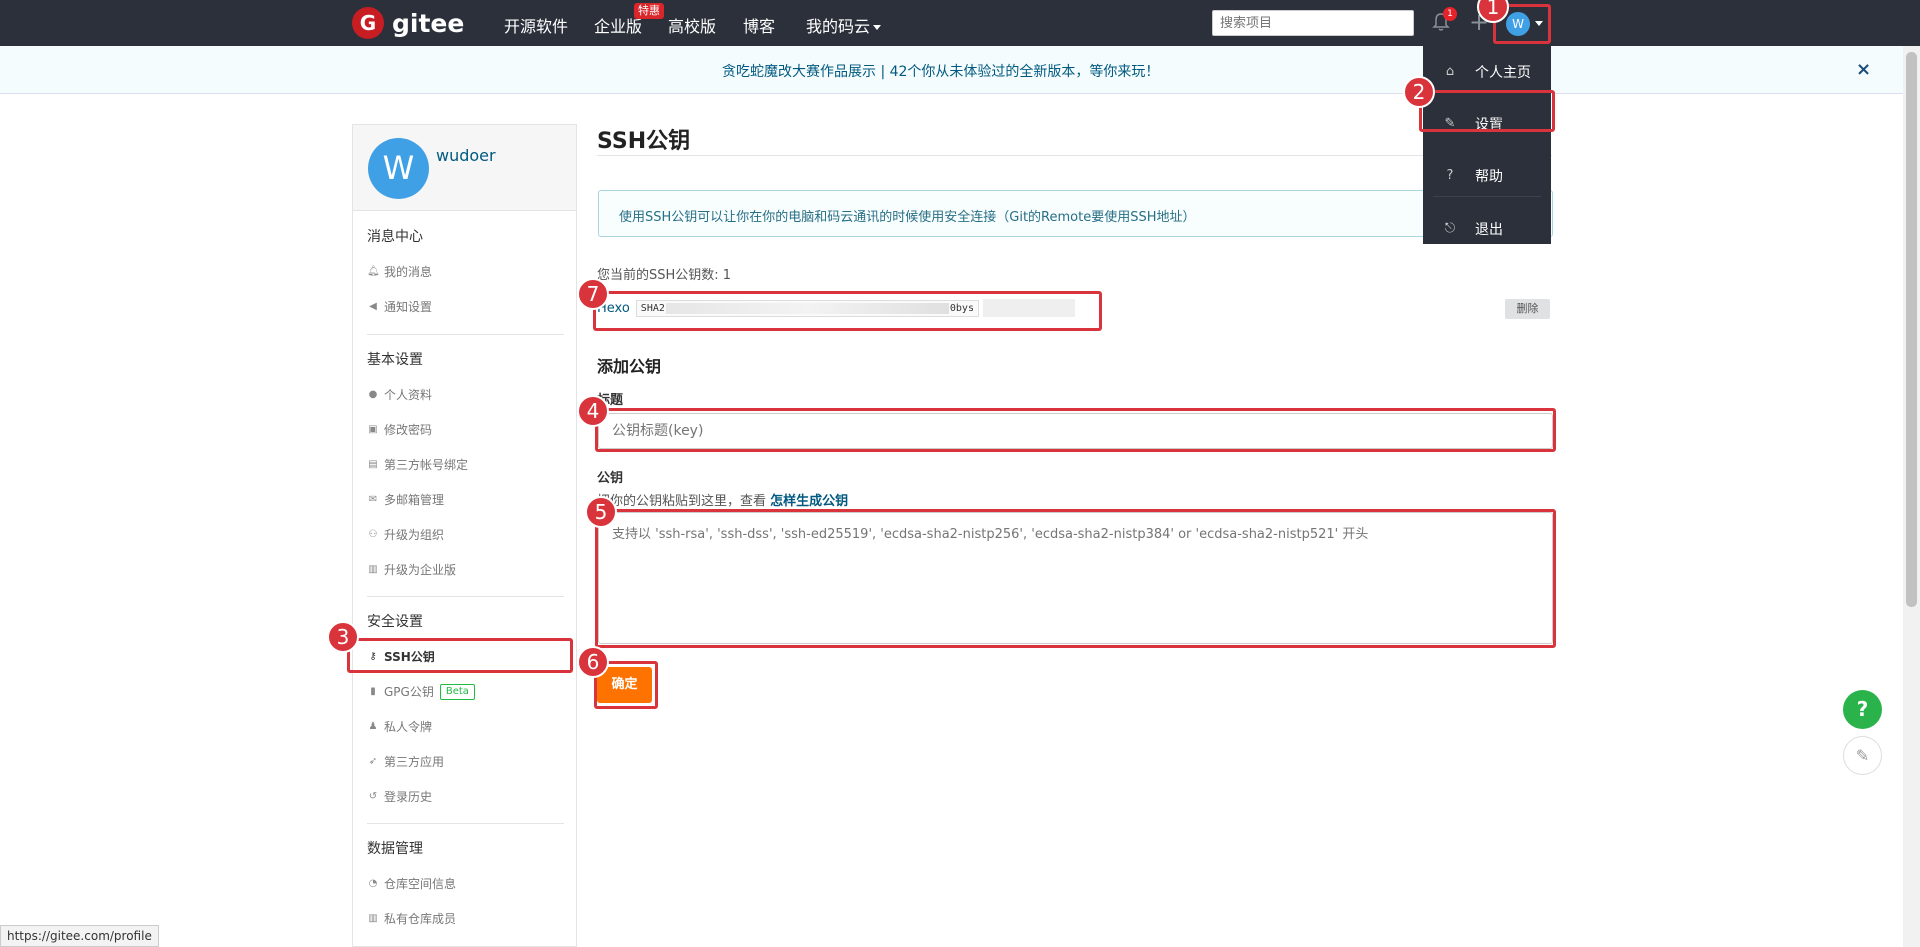 The image size is (1920, 947). What do you see at coordinates (1863, 69) in the screenshot?
I see `close-icon: ×` at bounding box center [1863, 69].